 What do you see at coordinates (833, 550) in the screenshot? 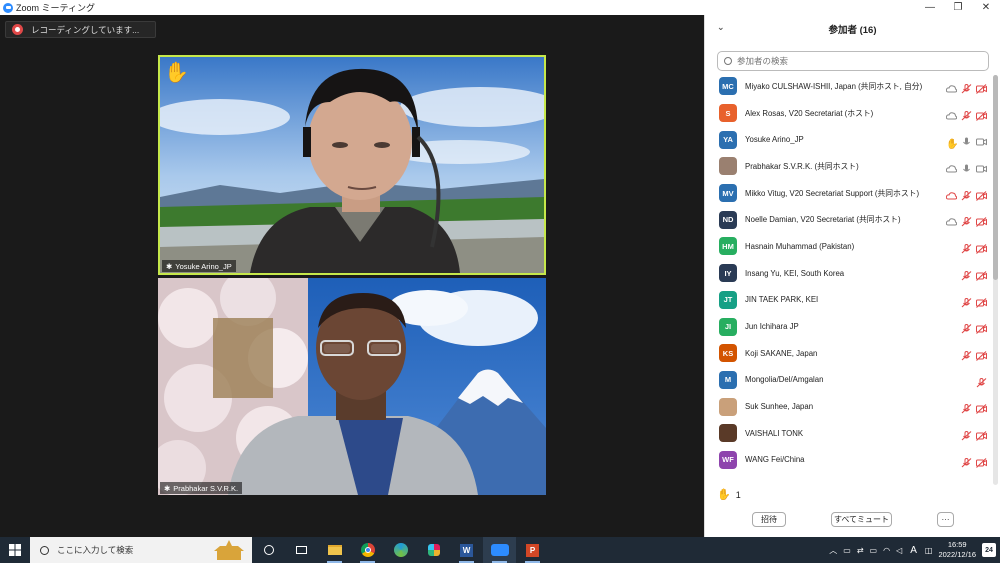
I see `chevron-up-icon: ︿` at bounding box center [833, 550].